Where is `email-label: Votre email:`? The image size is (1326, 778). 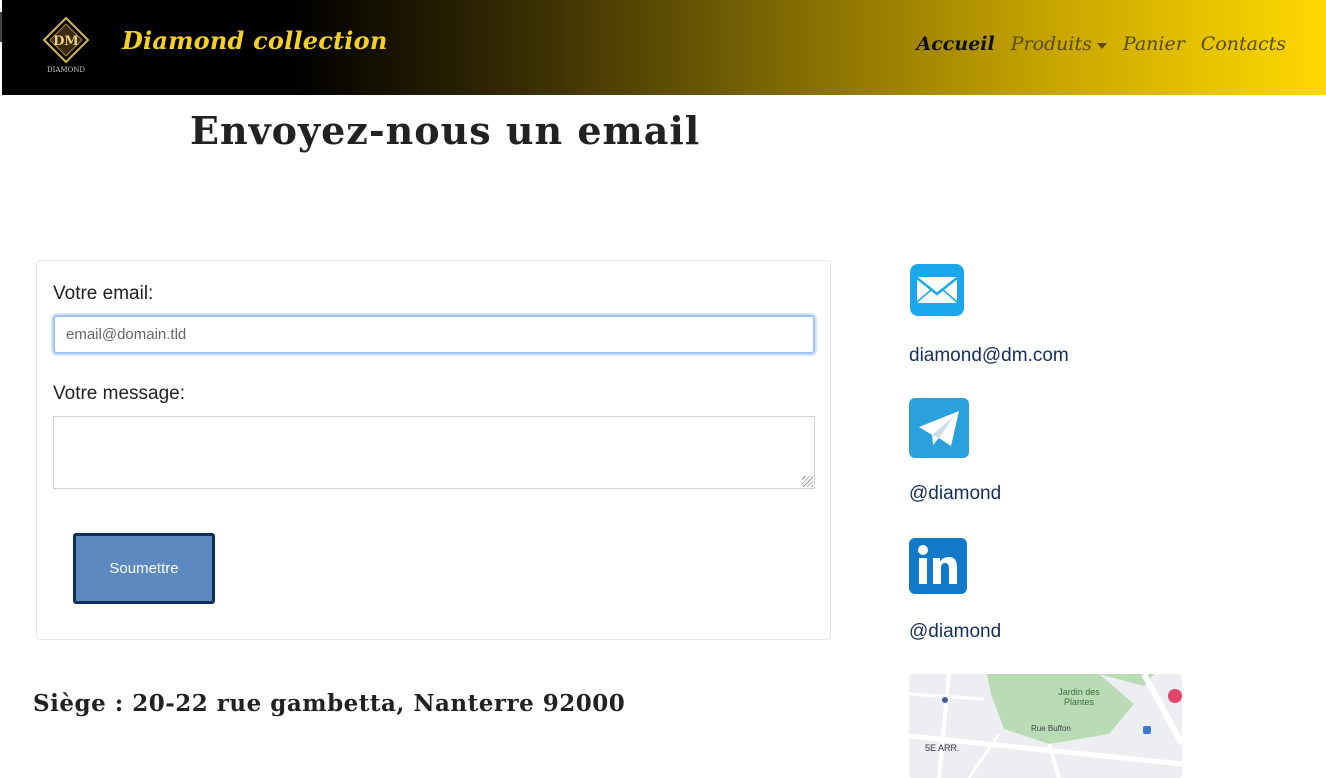 email-label: Votre email: is located at coordinates (103, 293).